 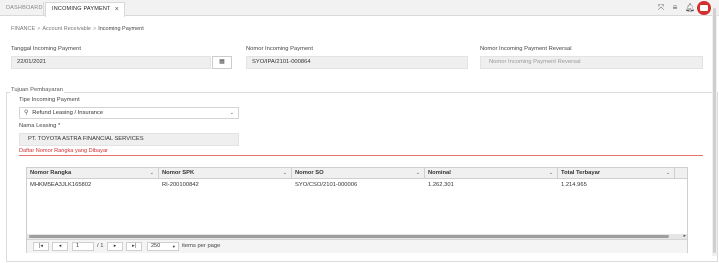 What do you see at coordinates (661, 8) in the screenshot?
I see `expand-icon: ⤧` at bounding box center [661, 8].